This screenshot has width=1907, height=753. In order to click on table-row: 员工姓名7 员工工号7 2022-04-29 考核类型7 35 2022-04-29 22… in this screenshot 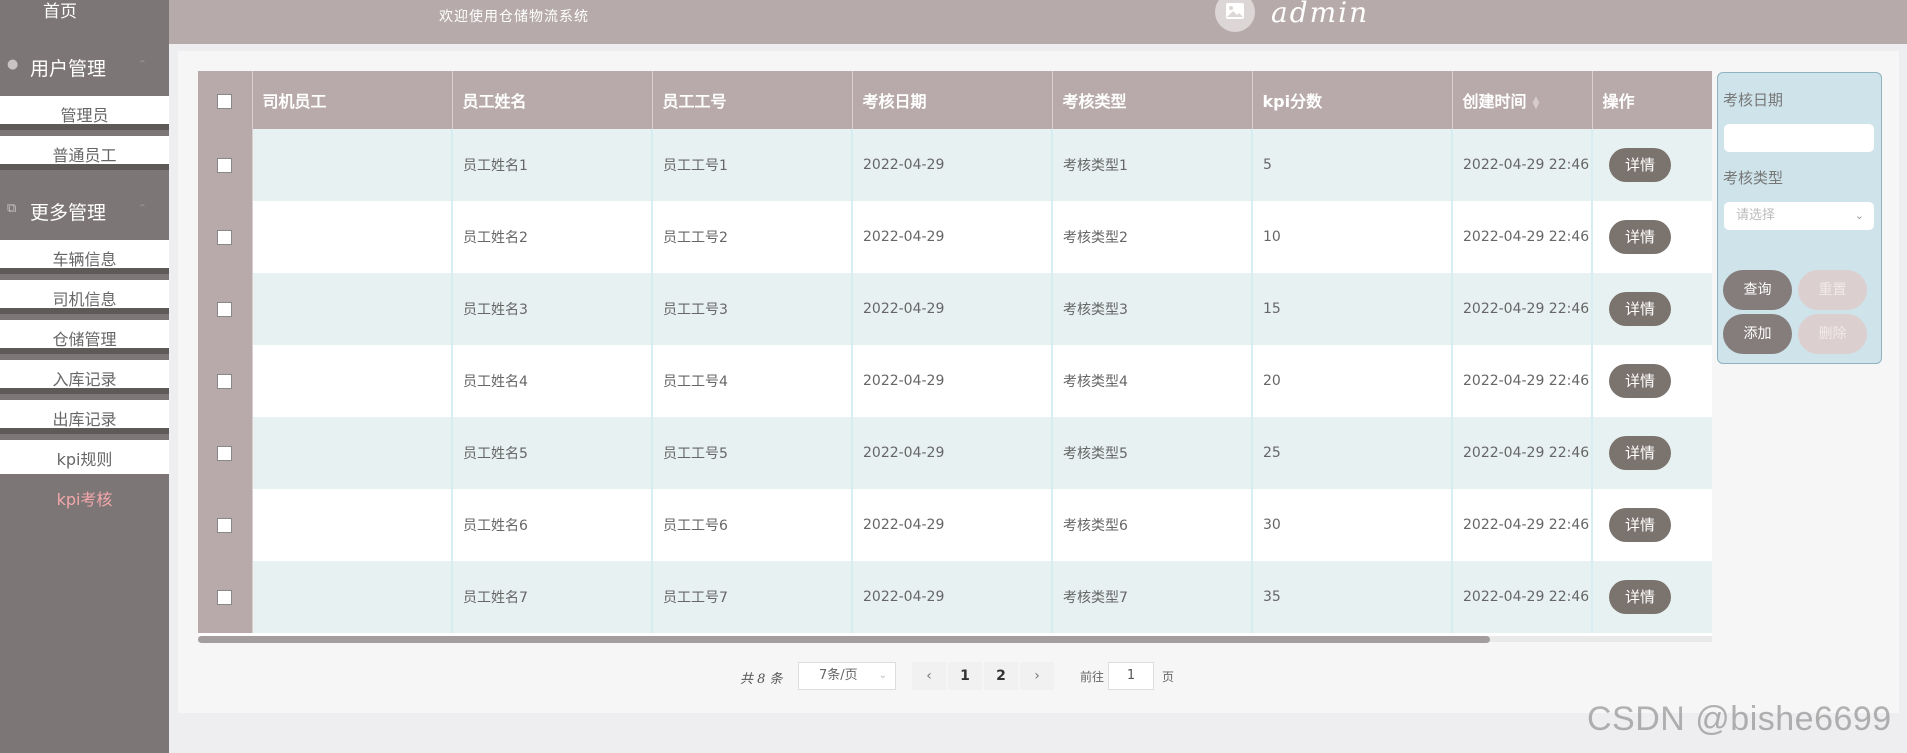, I will do `click(955, 597)`.